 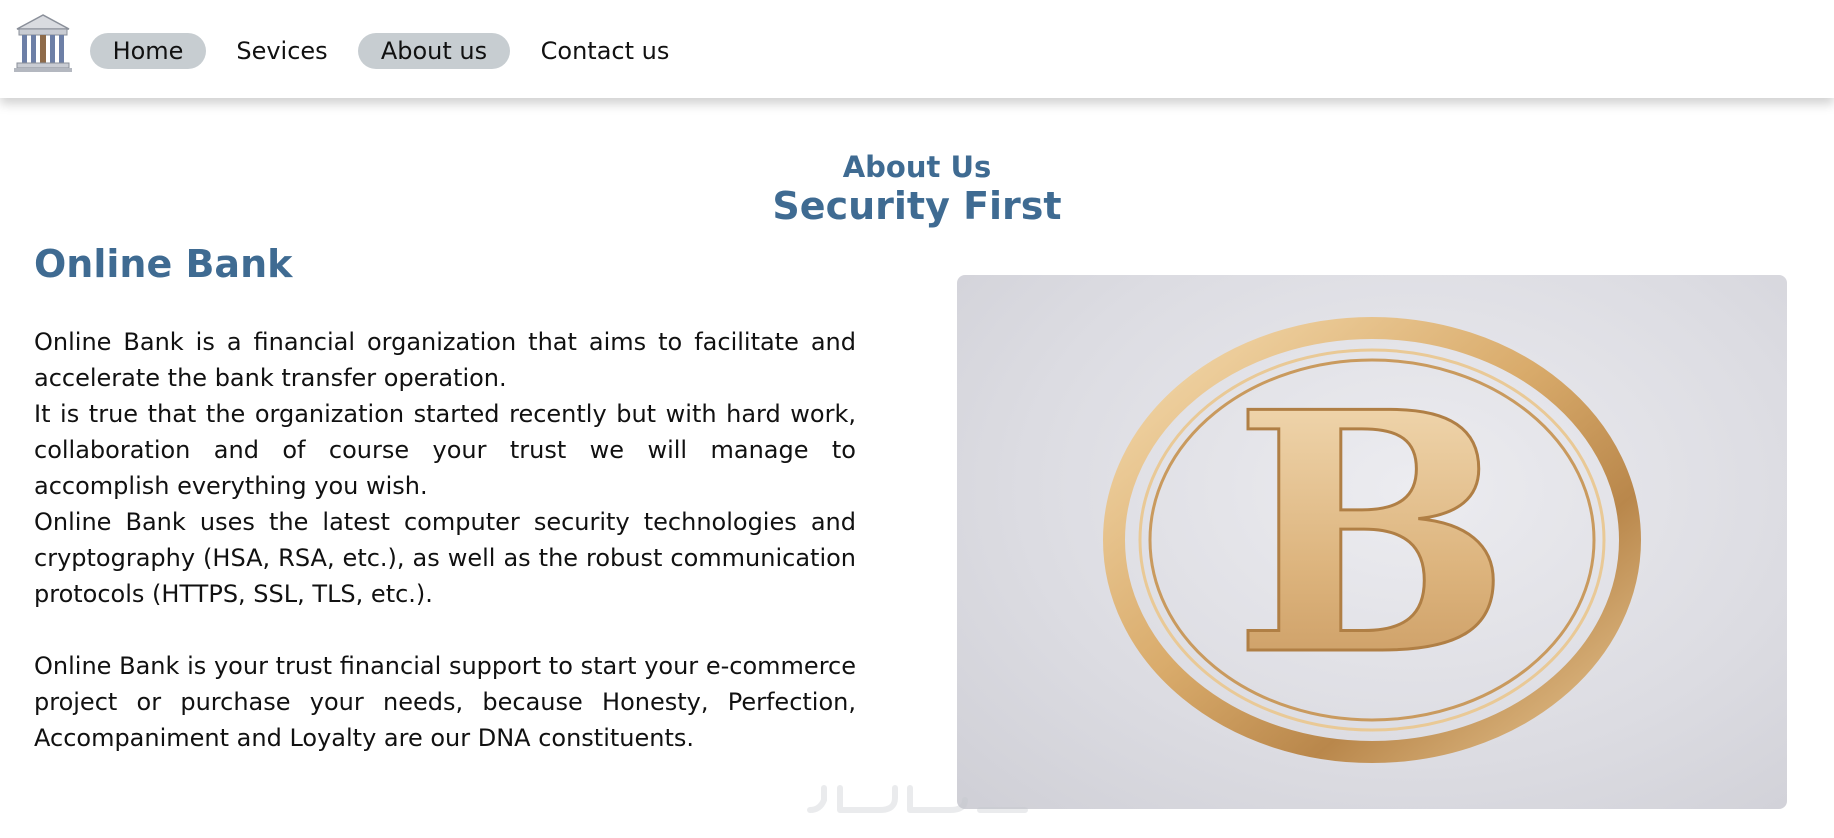 What do you see at coordinates (1372, 534) in the screenshot?
I see `emblem-letter: B` at bounding box center [1372, 534].